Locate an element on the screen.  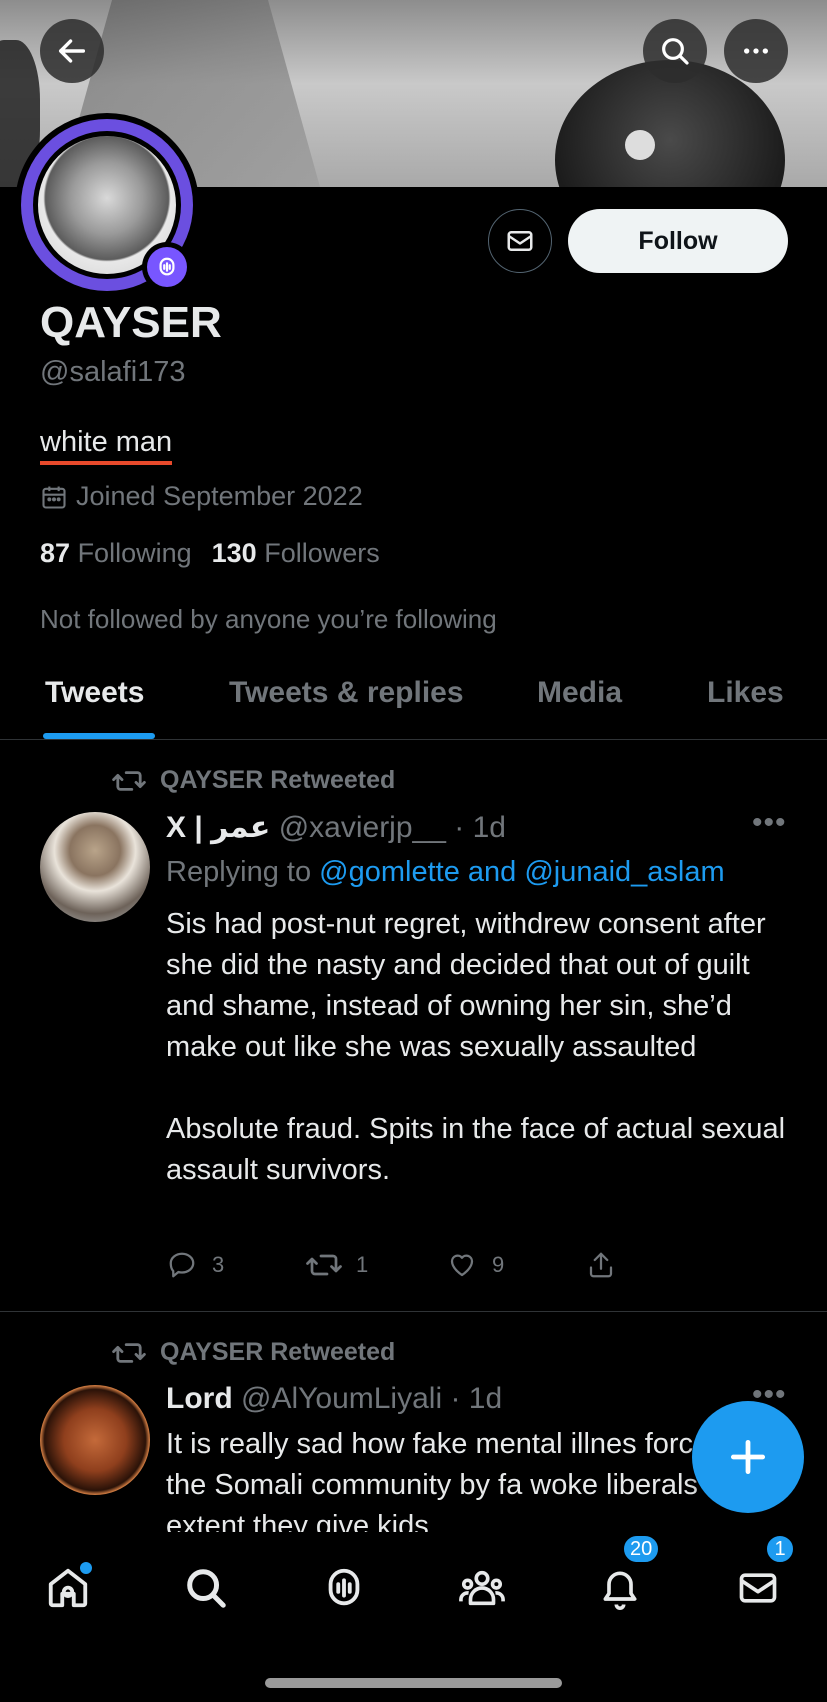
follow-button: Follow is located at coordinates (678, 241).